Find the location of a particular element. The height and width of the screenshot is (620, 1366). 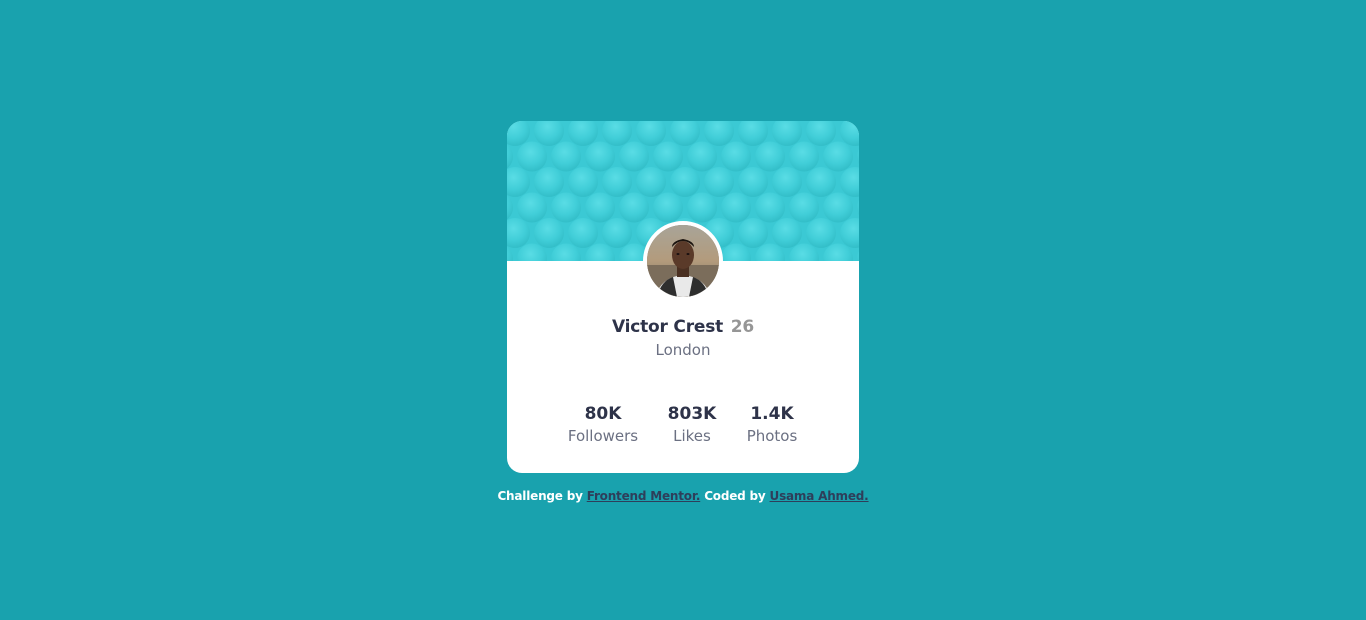

attribution-prefix: Challenge by is located at coordinates (542, 496).